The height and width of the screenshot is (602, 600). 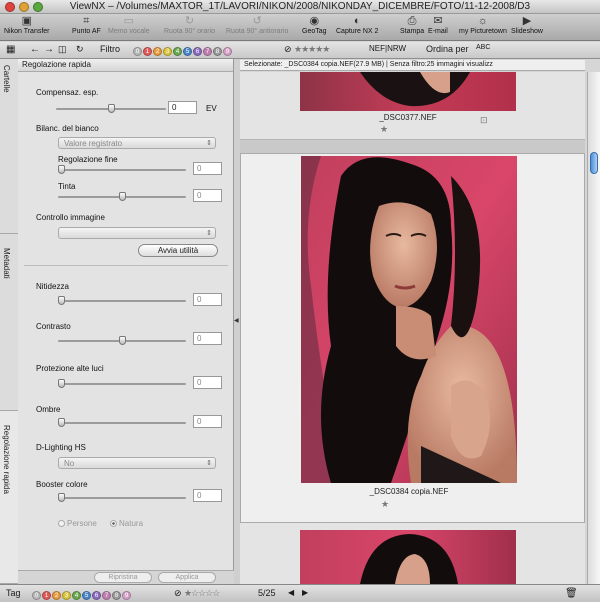 I want to click on label-filter-chip-3: 3, so click(x=167, y=51).